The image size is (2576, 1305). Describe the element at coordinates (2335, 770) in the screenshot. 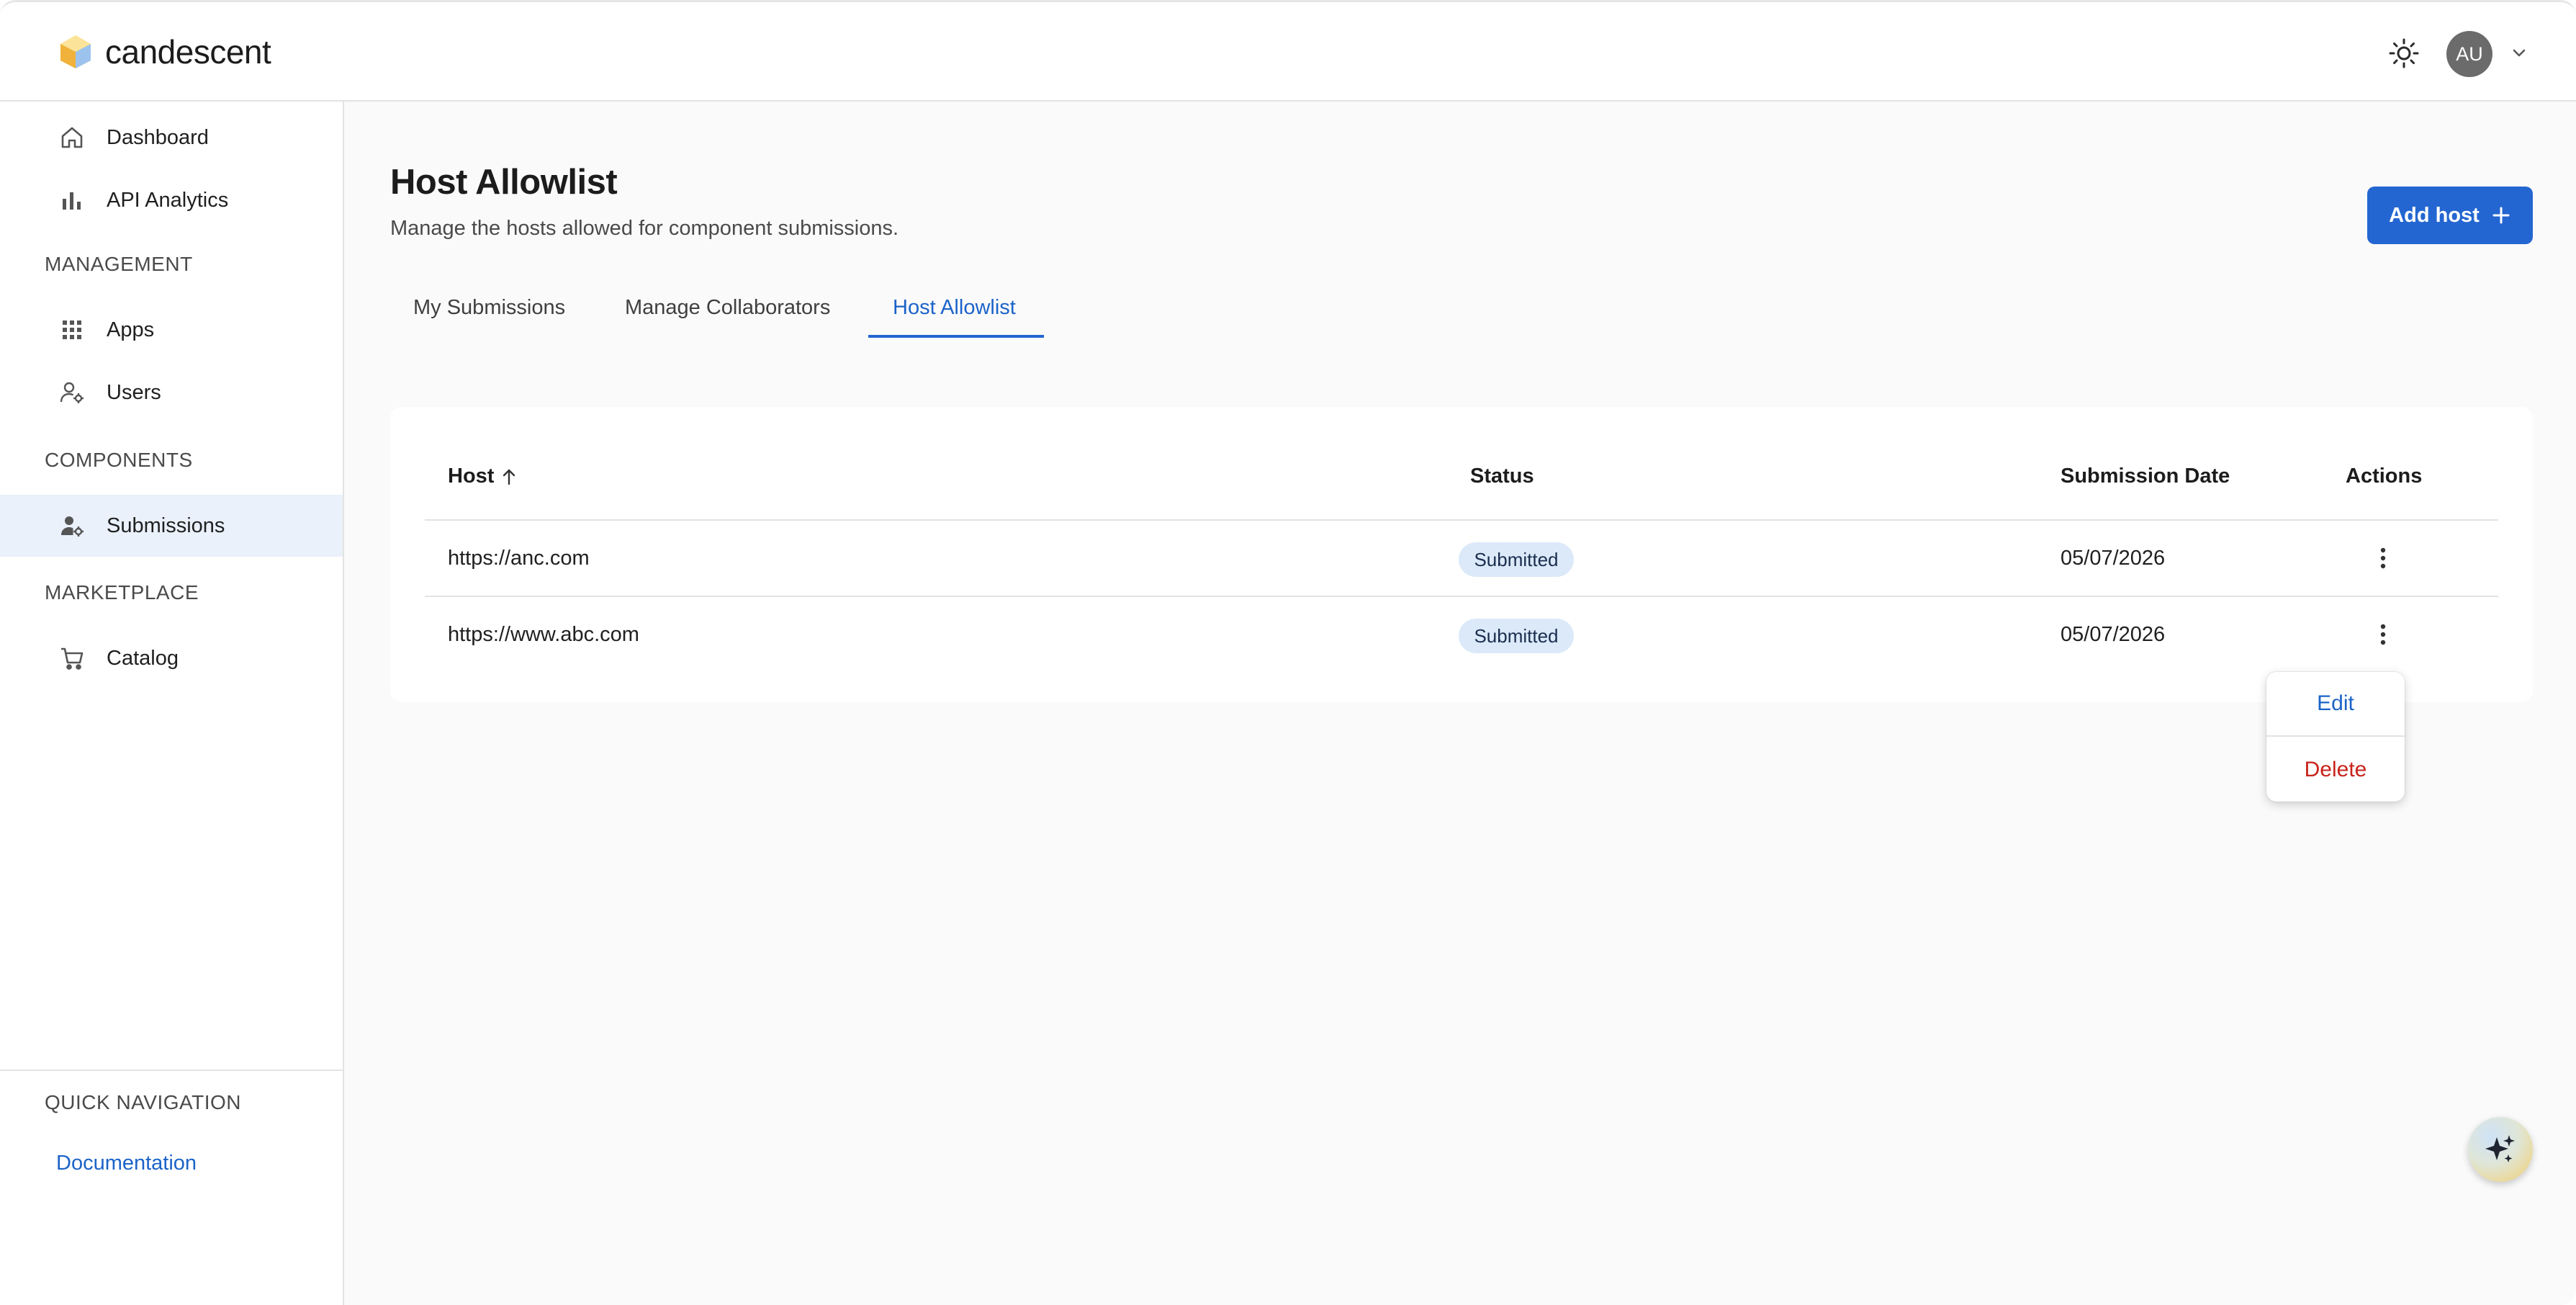

I see `delete-menu-item: Delete` at that location.